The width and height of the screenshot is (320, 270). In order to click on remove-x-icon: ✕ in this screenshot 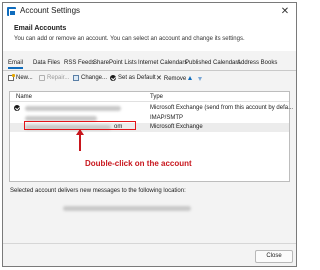, I will do `click(159, 78)`.